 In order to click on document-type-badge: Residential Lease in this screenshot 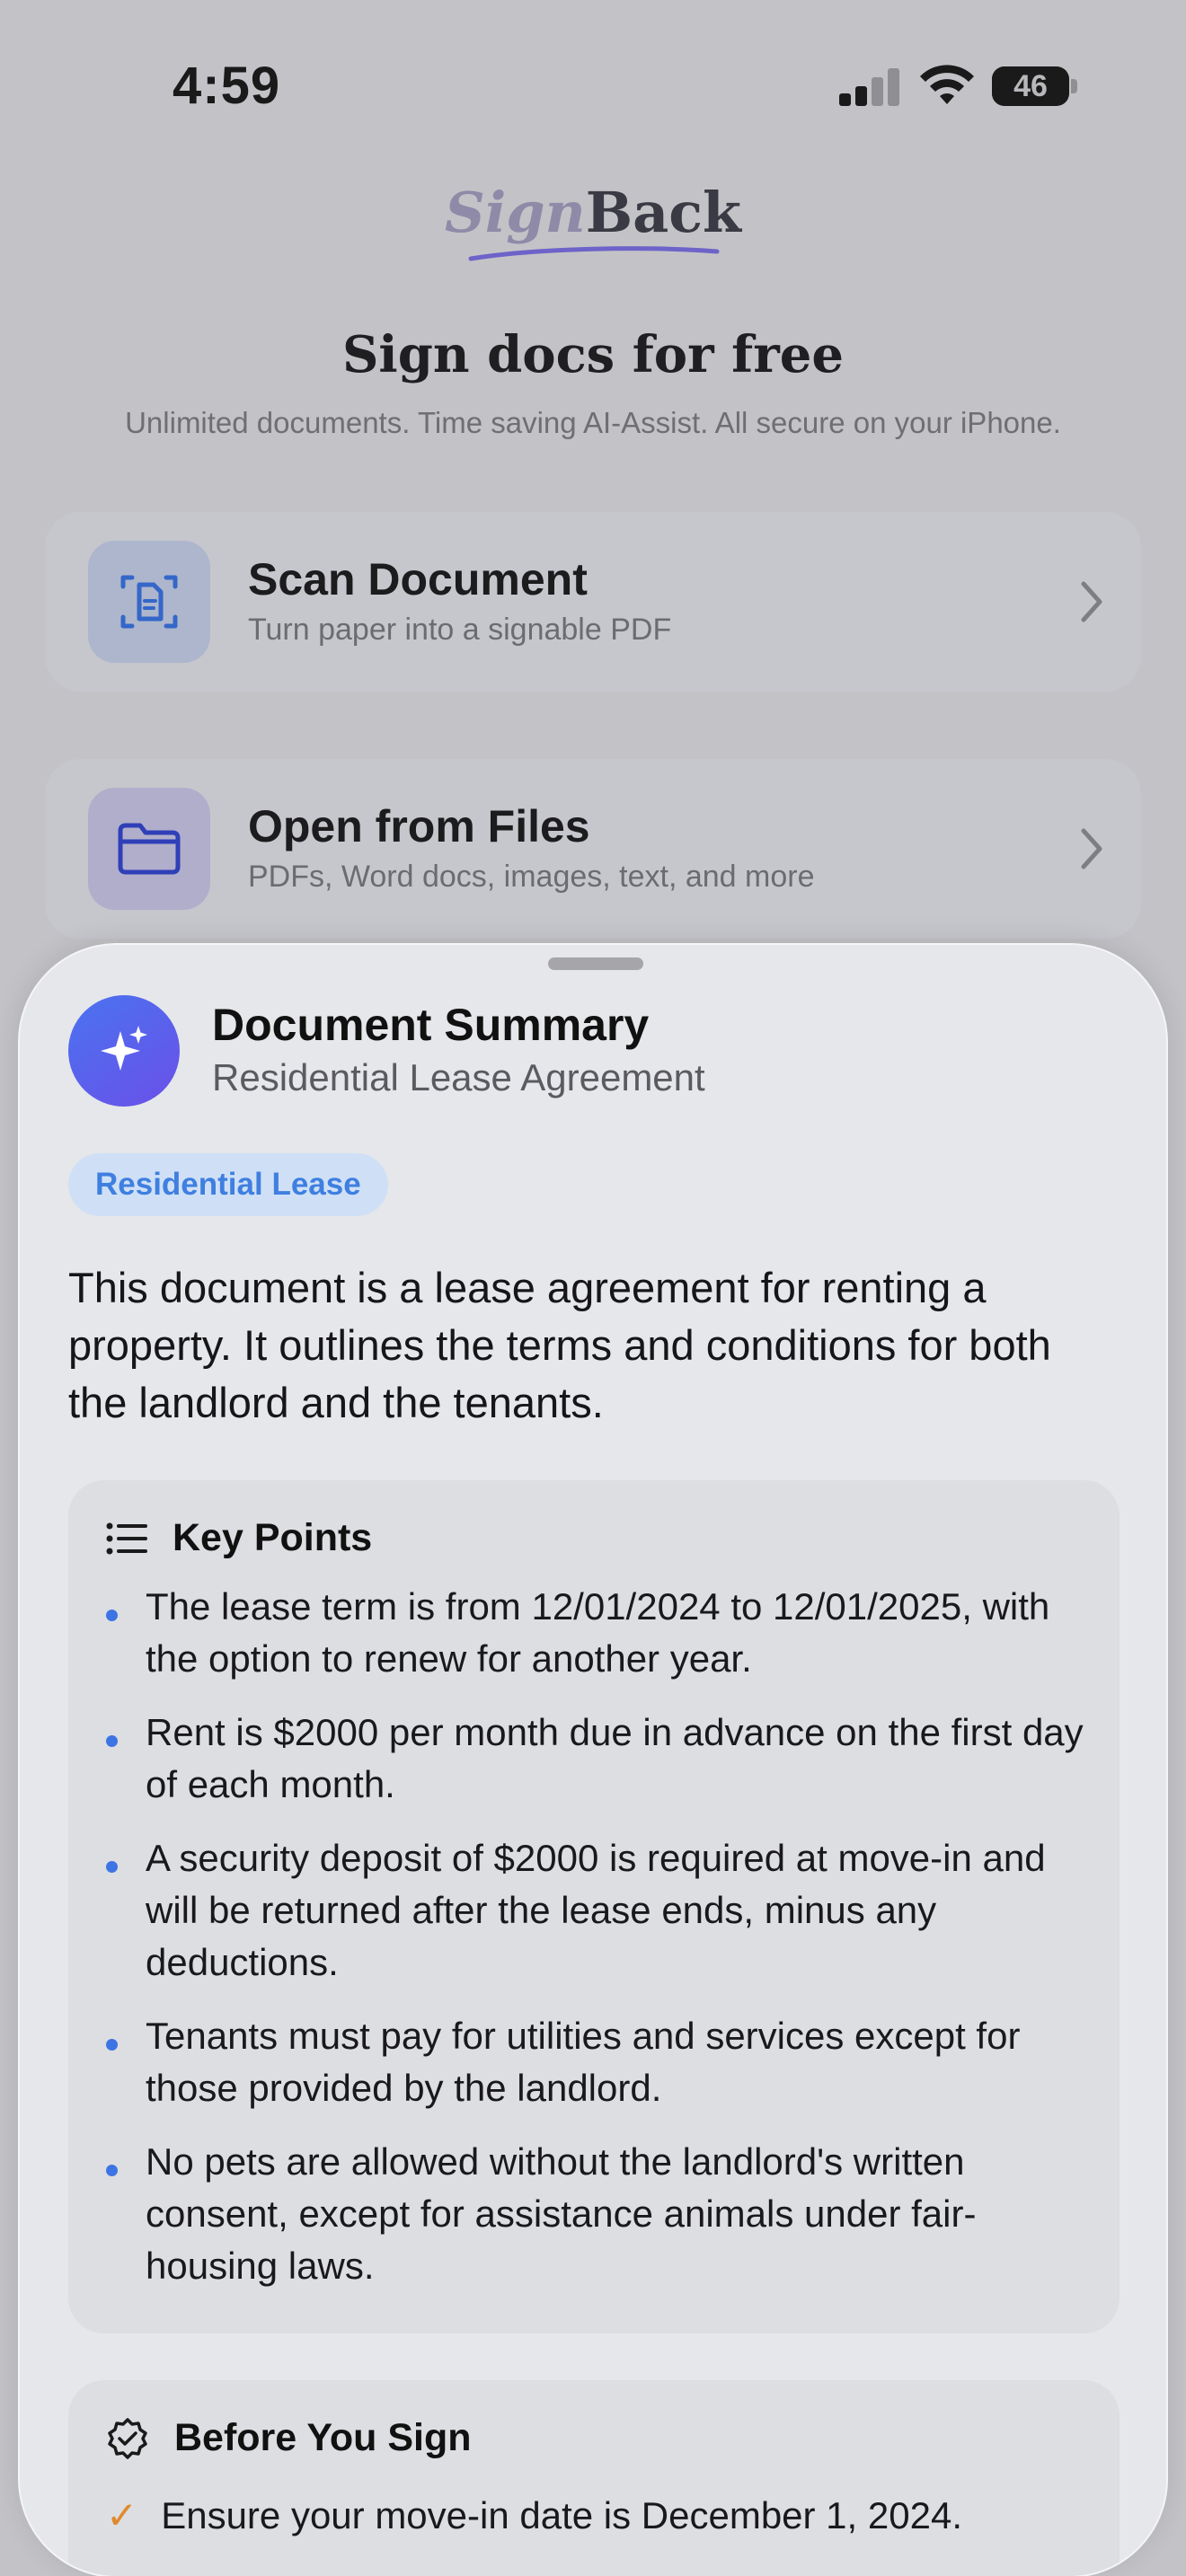, I will do `click(228, 1184)`.